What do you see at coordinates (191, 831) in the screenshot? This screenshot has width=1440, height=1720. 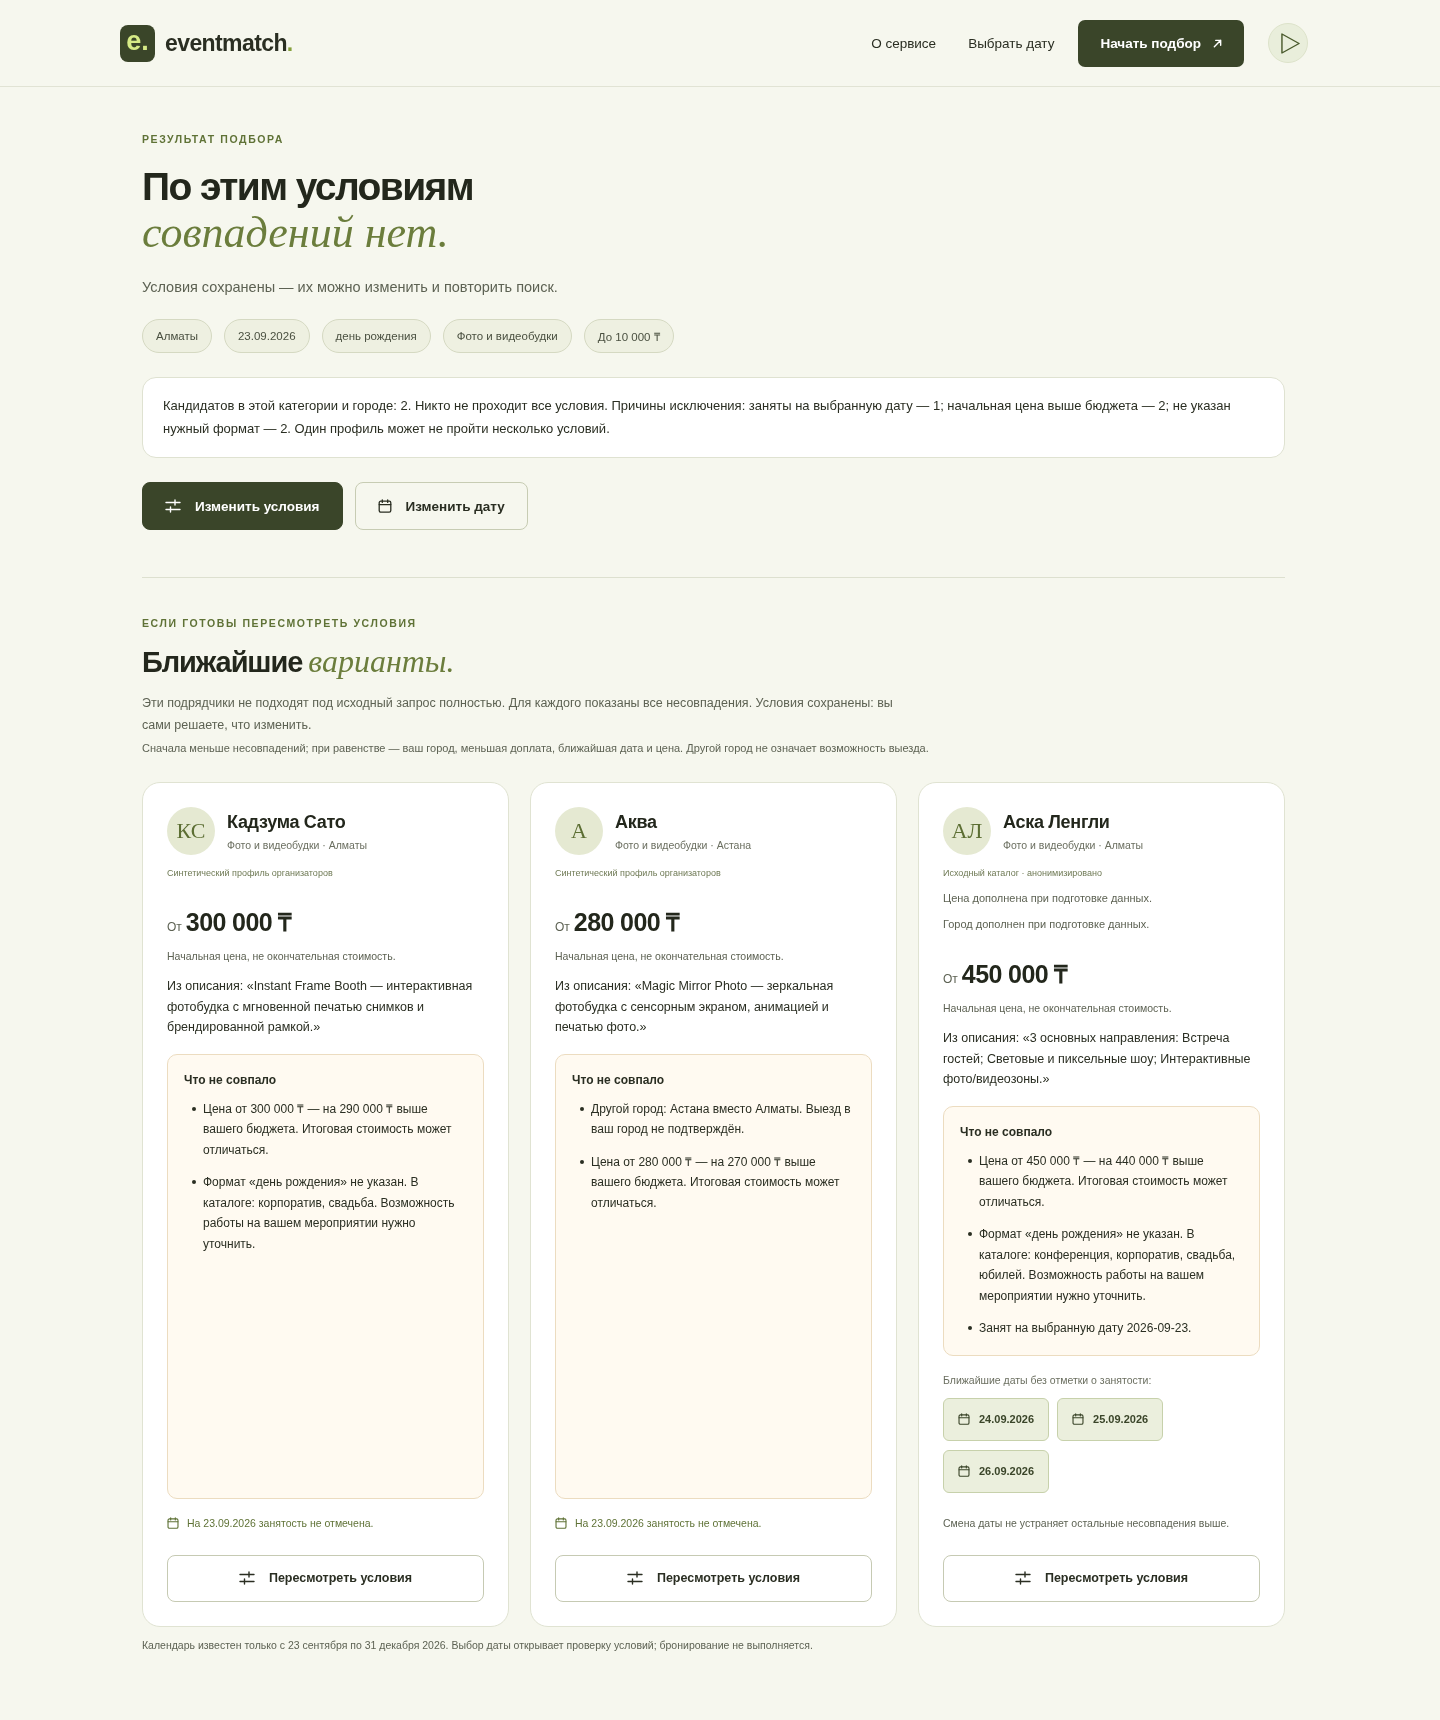 I see `avatar: КС` at bounding box center [191, 831].